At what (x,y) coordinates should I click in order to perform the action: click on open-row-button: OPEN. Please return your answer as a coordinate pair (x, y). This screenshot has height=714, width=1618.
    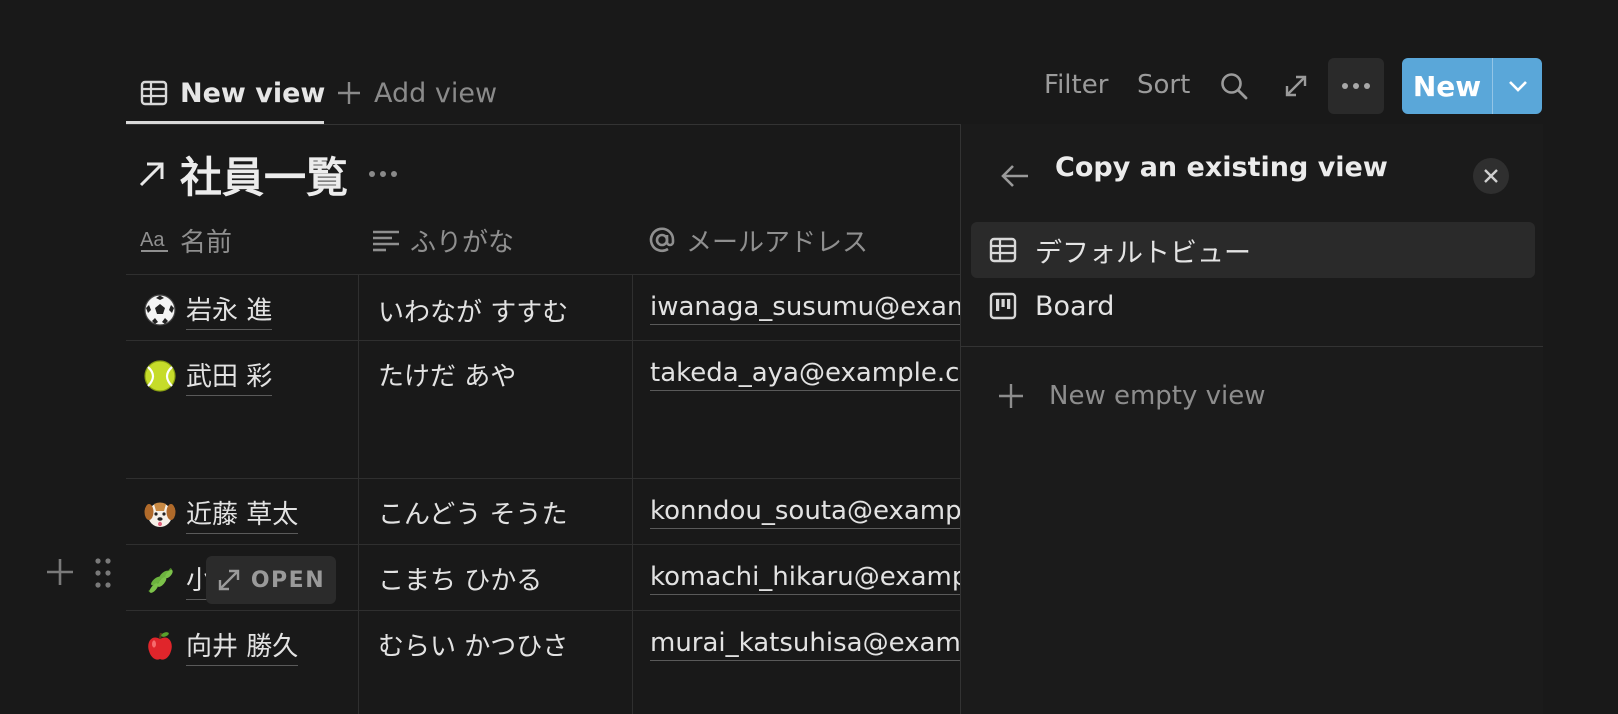
    Looking at the image, I should click on (271, 580).